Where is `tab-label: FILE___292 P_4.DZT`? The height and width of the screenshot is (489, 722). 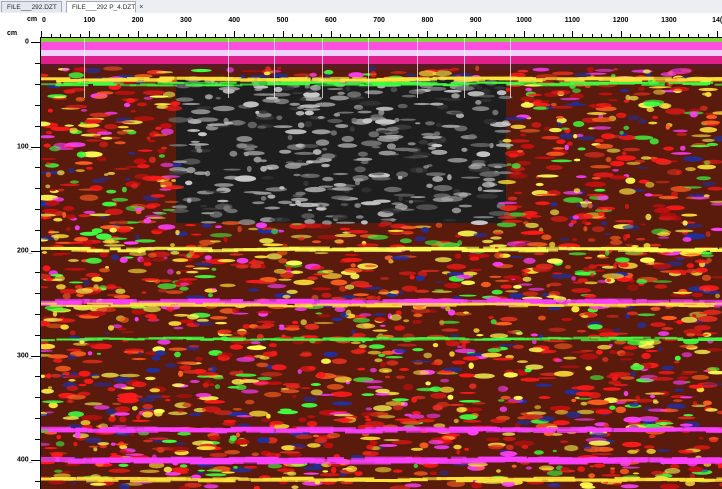 tab-label: FILE___292 P_4.DZT is located at coordinates (104, 7).